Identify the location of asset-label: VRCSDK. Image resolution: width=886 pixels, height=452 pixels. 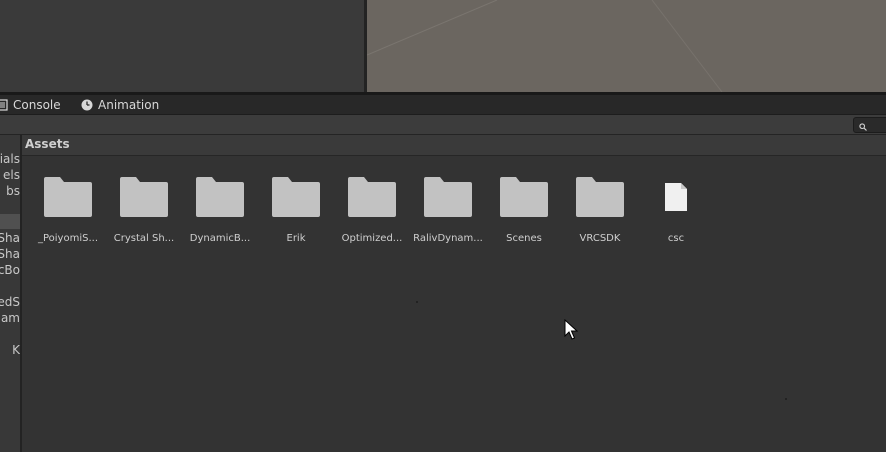
(600, 238).